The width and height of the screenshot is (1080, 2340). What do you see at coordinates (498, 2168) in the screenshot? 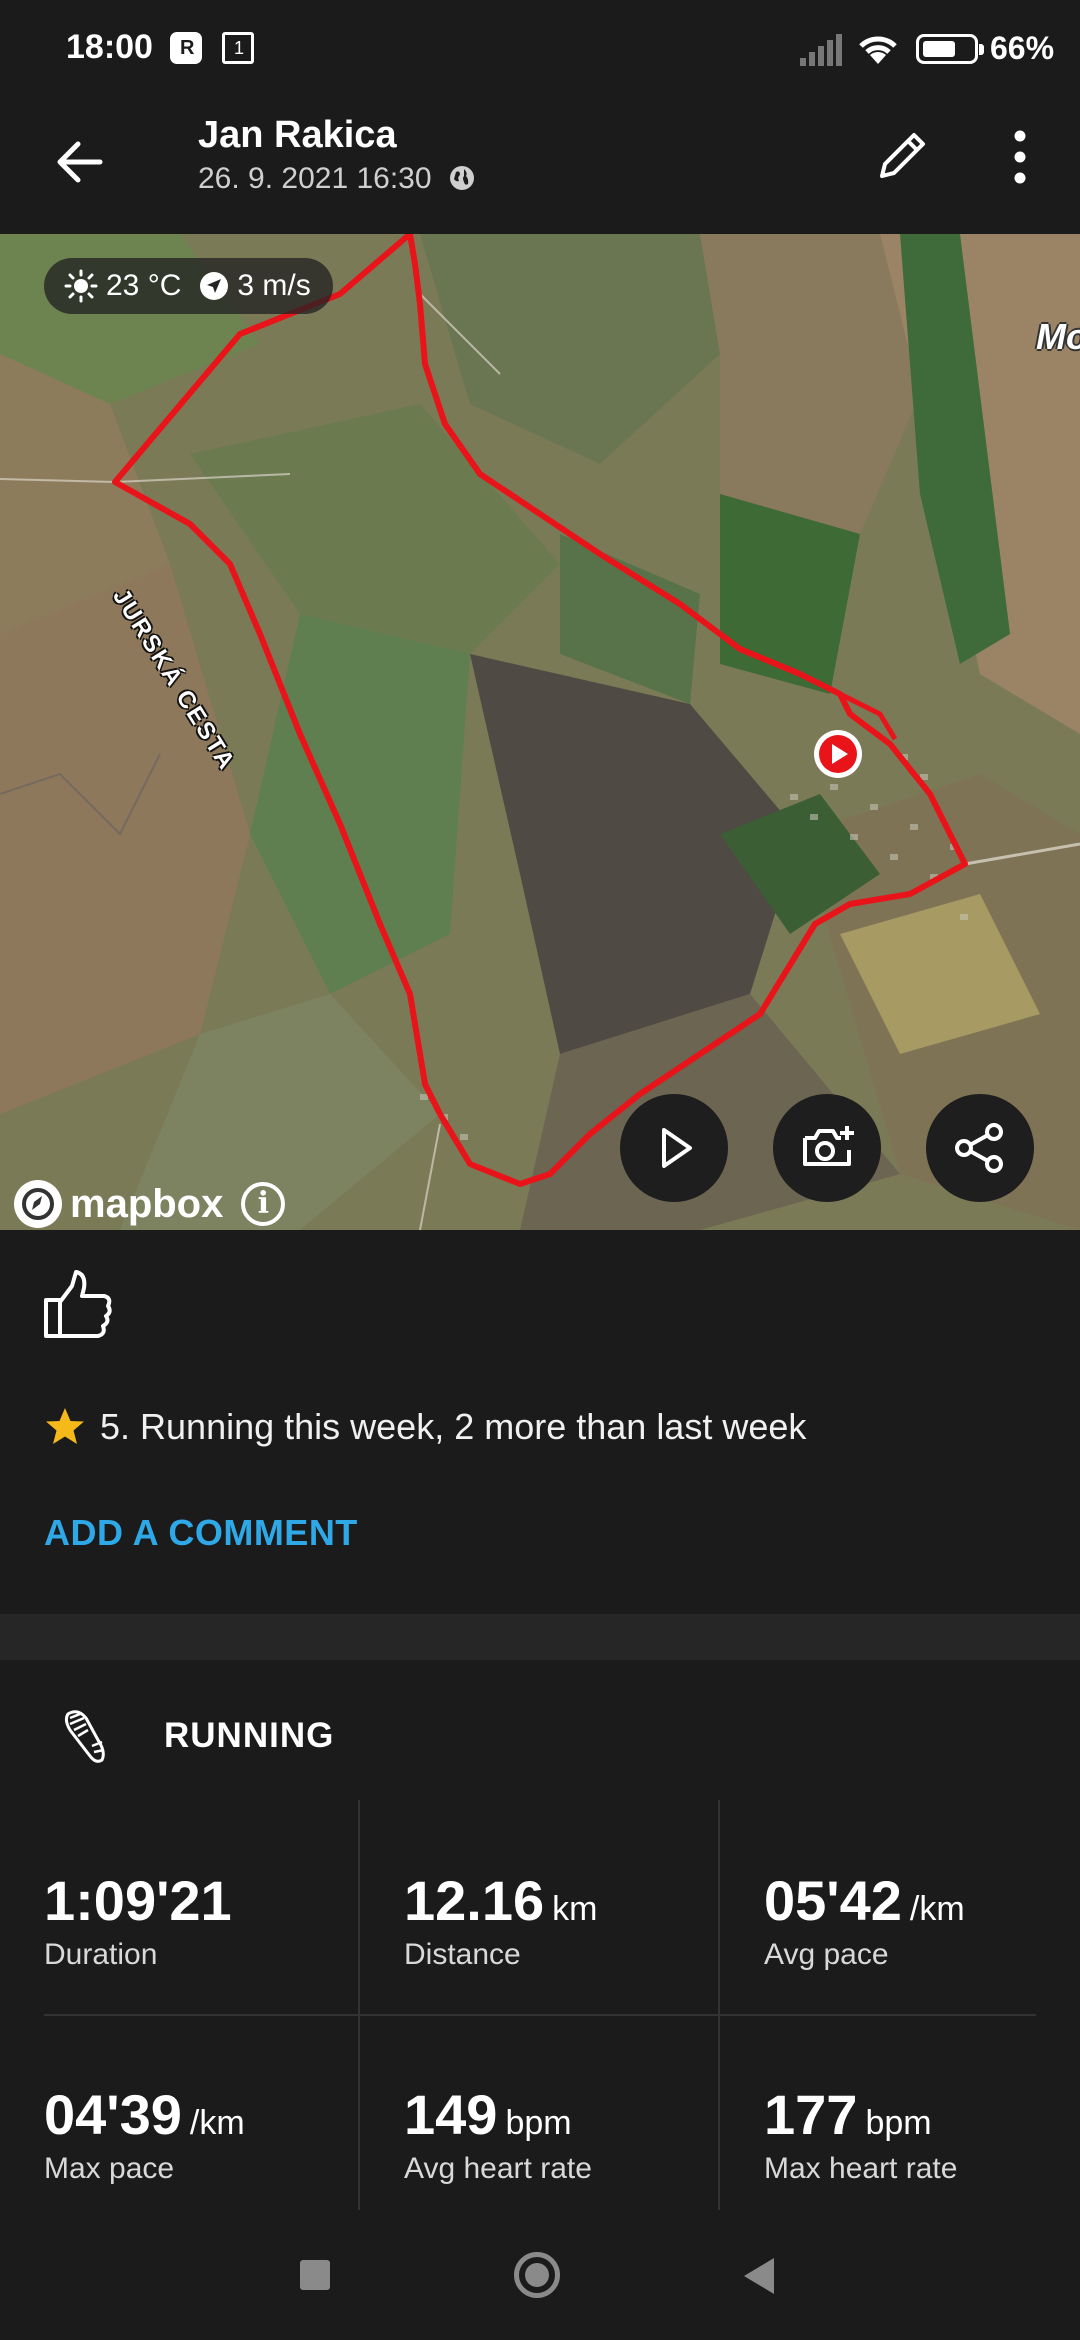
I see `stat-label: Avg heart rate` at bounding box center [498, 2168].